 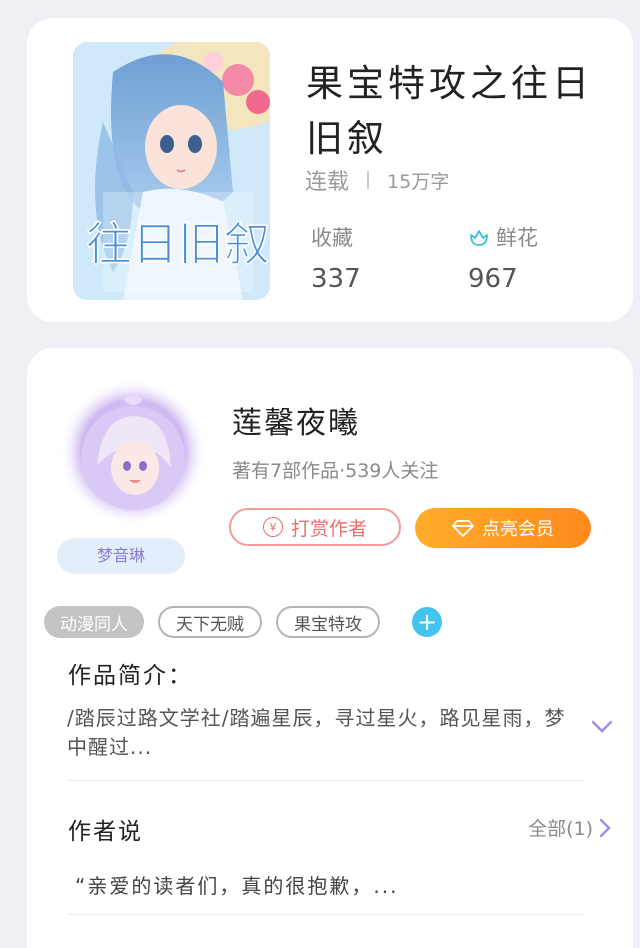 I want to click on flower-icon, so click(x=479, y=238).